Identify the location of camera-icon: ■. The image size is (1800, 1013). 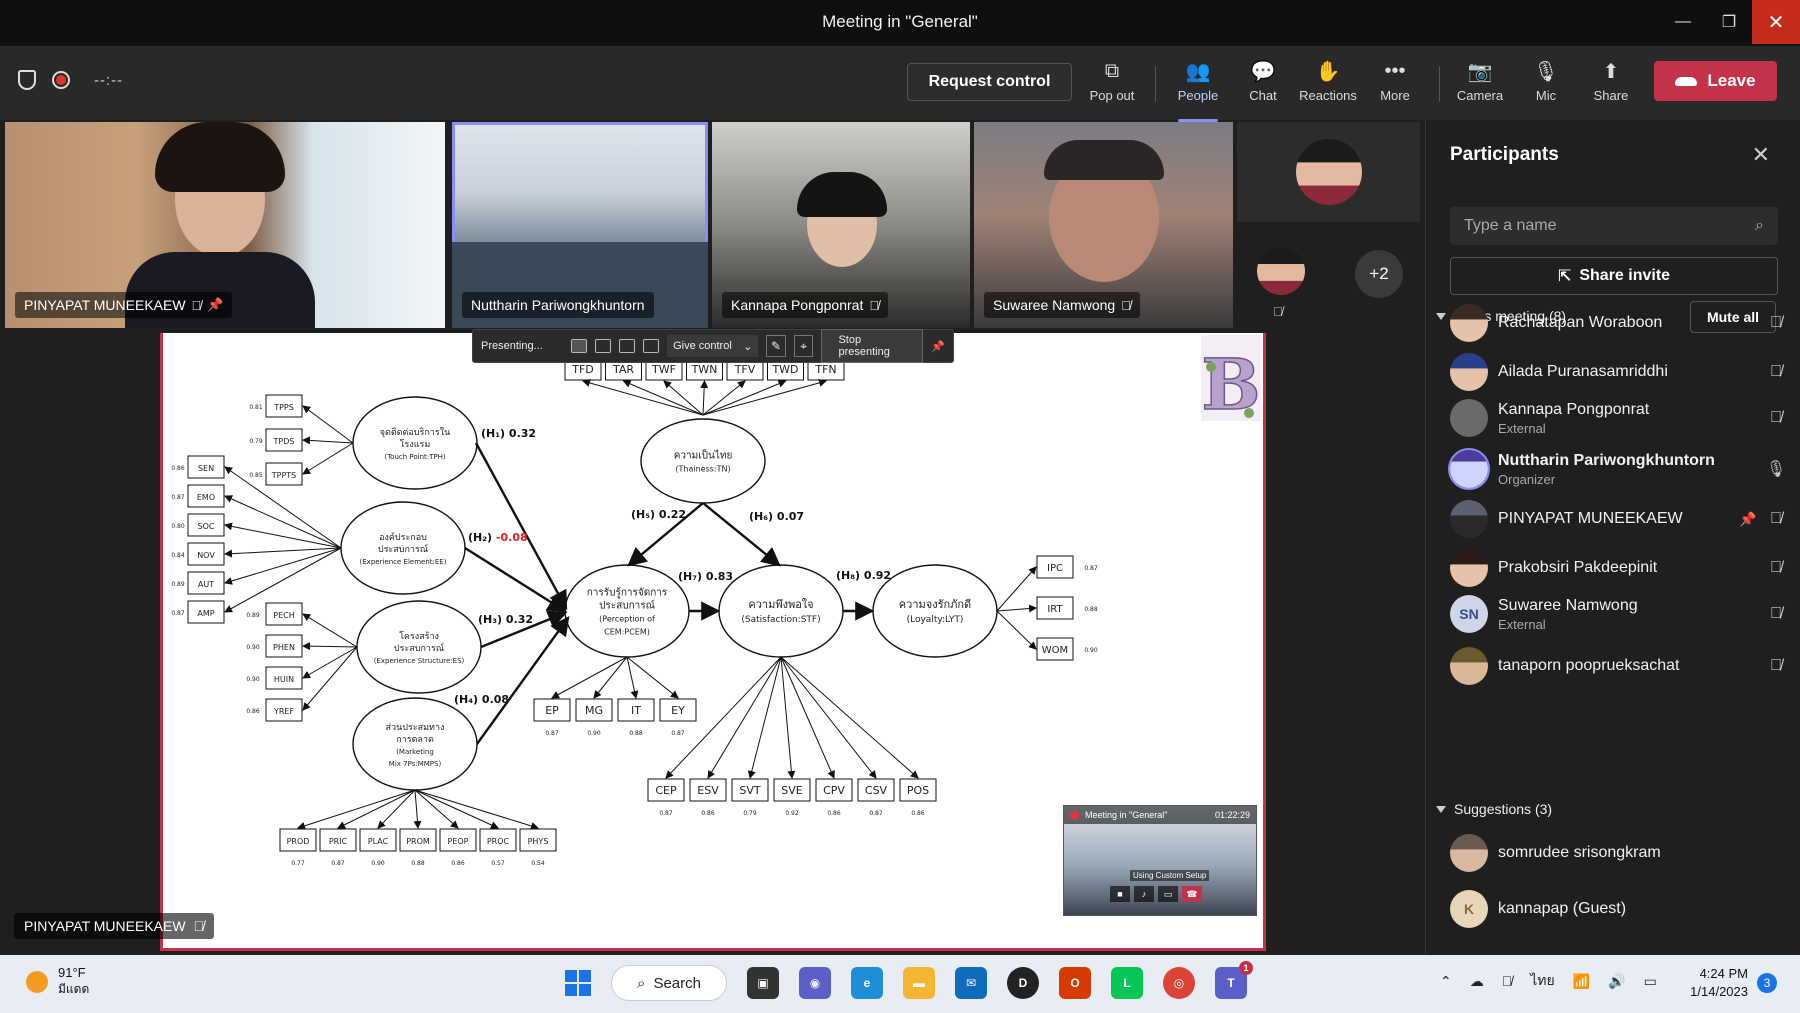
(1120, 894).